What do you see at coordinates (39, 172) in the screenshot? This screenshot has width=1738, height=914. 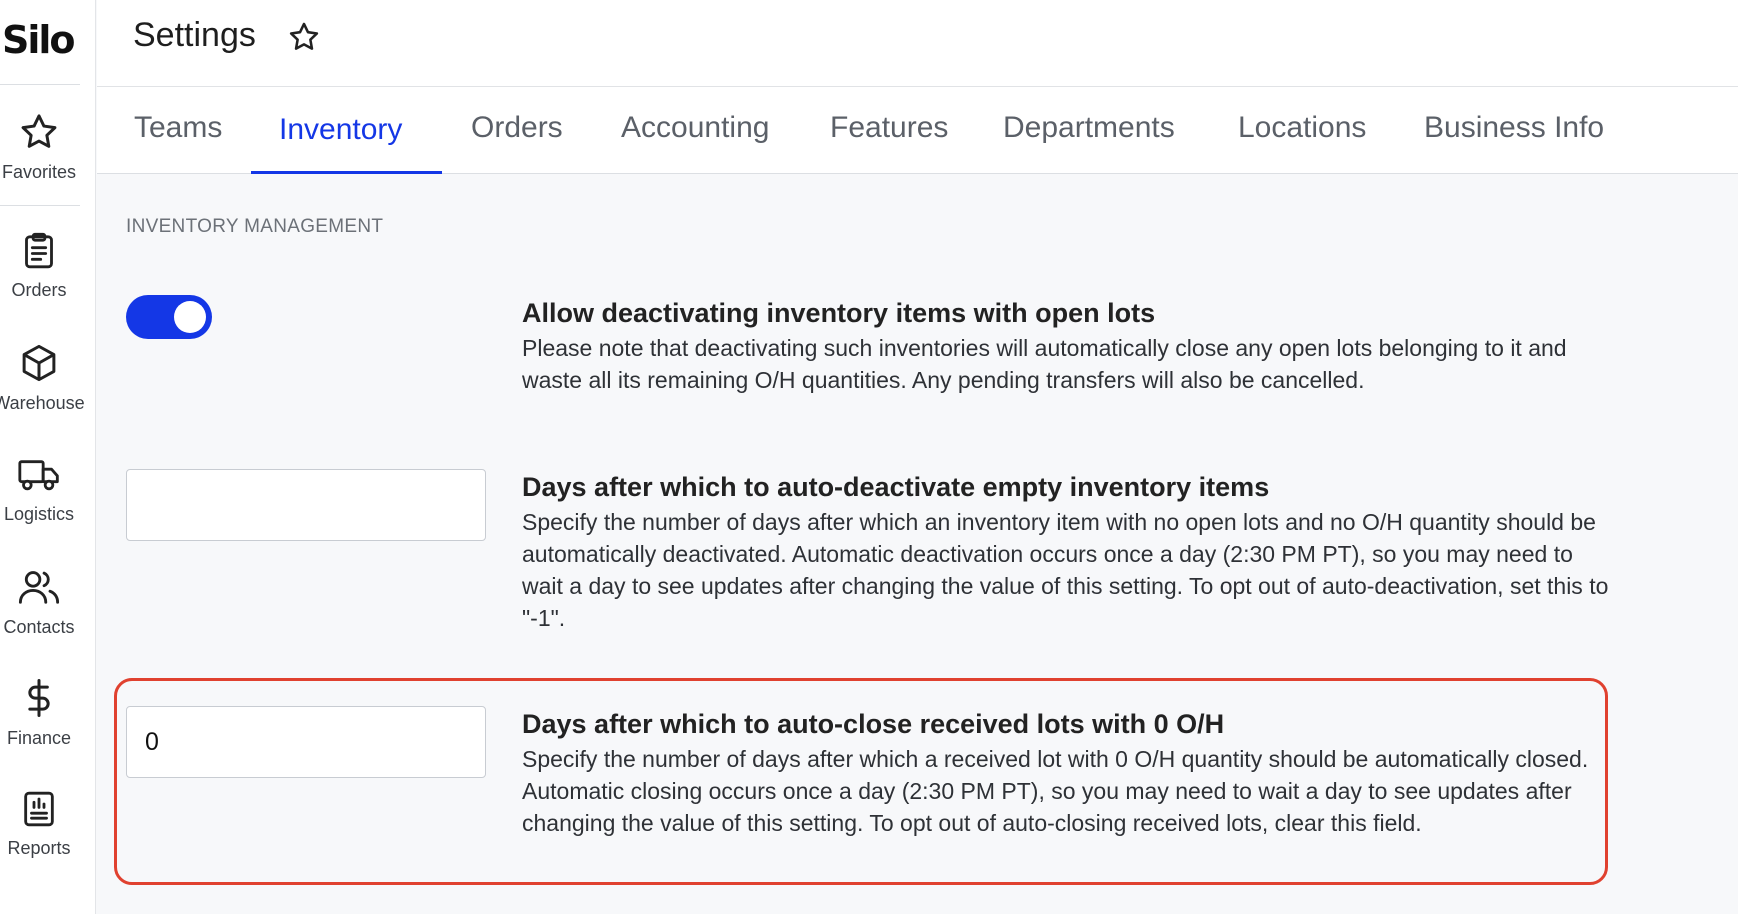 I see `sidebar-item-label: Favorites` at bounding box center [39, 172].